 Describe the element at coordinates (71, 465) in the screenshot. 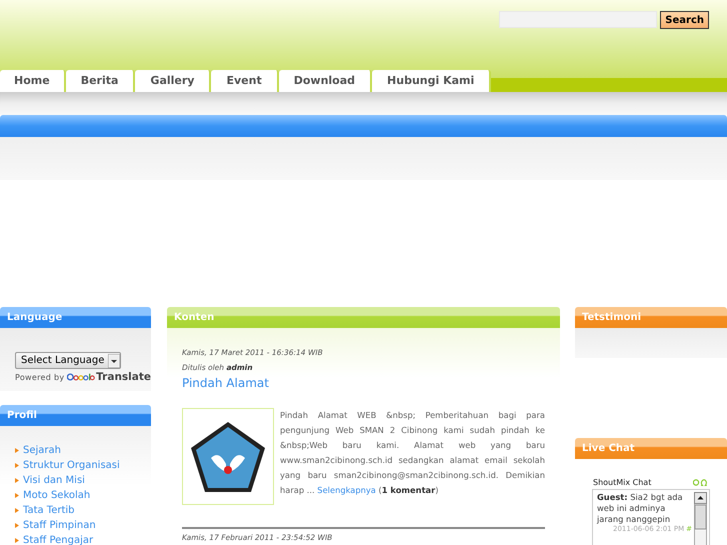

I see `menu-link: Struktur Organisasi` at that location.